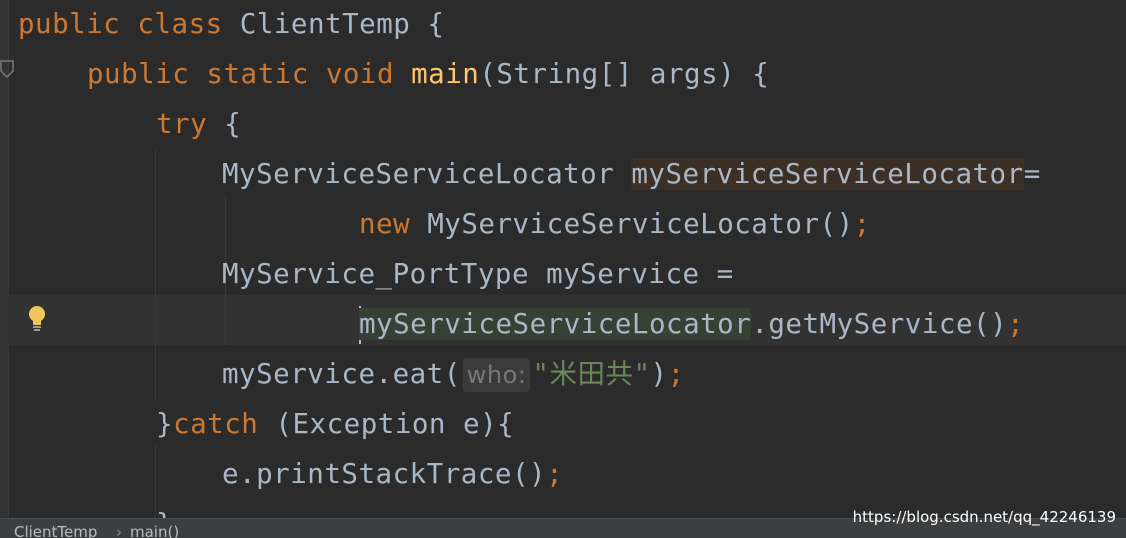 This screenshot has height=538, width=1126. What do you see at coordinates (341, 374) in the screenshot?
I see `method-call: myService.eat(` at bounding box center [341, 374].